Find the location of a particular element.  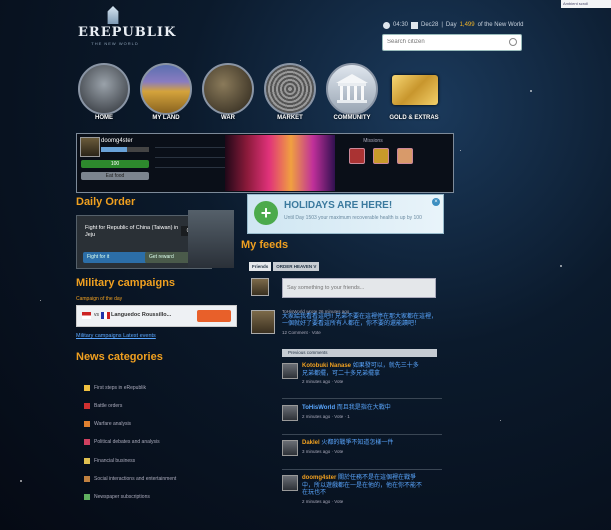

say-box is located at coordinates (359, 288).